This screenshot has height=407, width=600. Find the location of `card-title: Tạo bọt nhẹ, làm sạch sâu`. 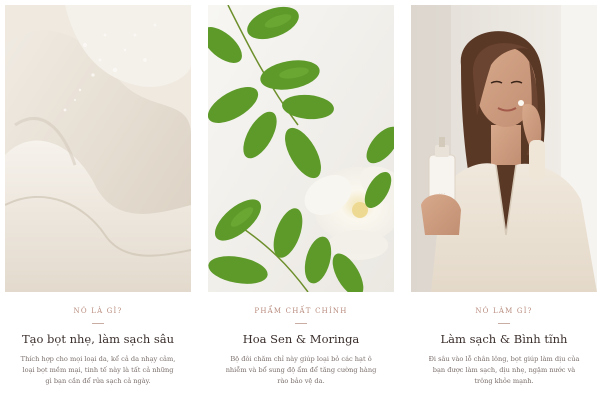

card-title: Tạo bọt nhẹ, làm sạch sâu is located at coordinates (98, 339).